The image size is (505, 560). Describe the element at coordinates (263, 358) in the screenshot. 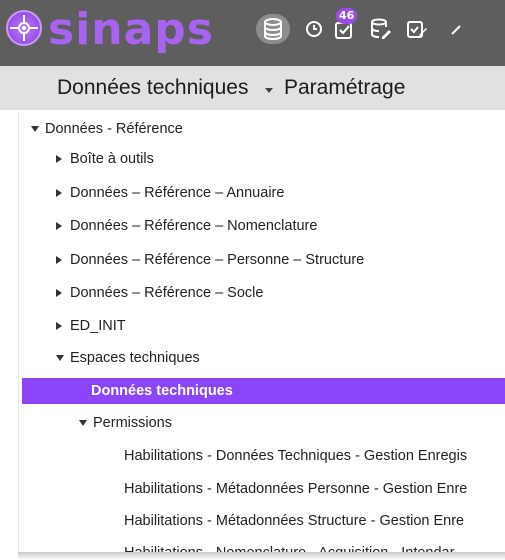

I see `tree-item: Espaces techniques` at that location.